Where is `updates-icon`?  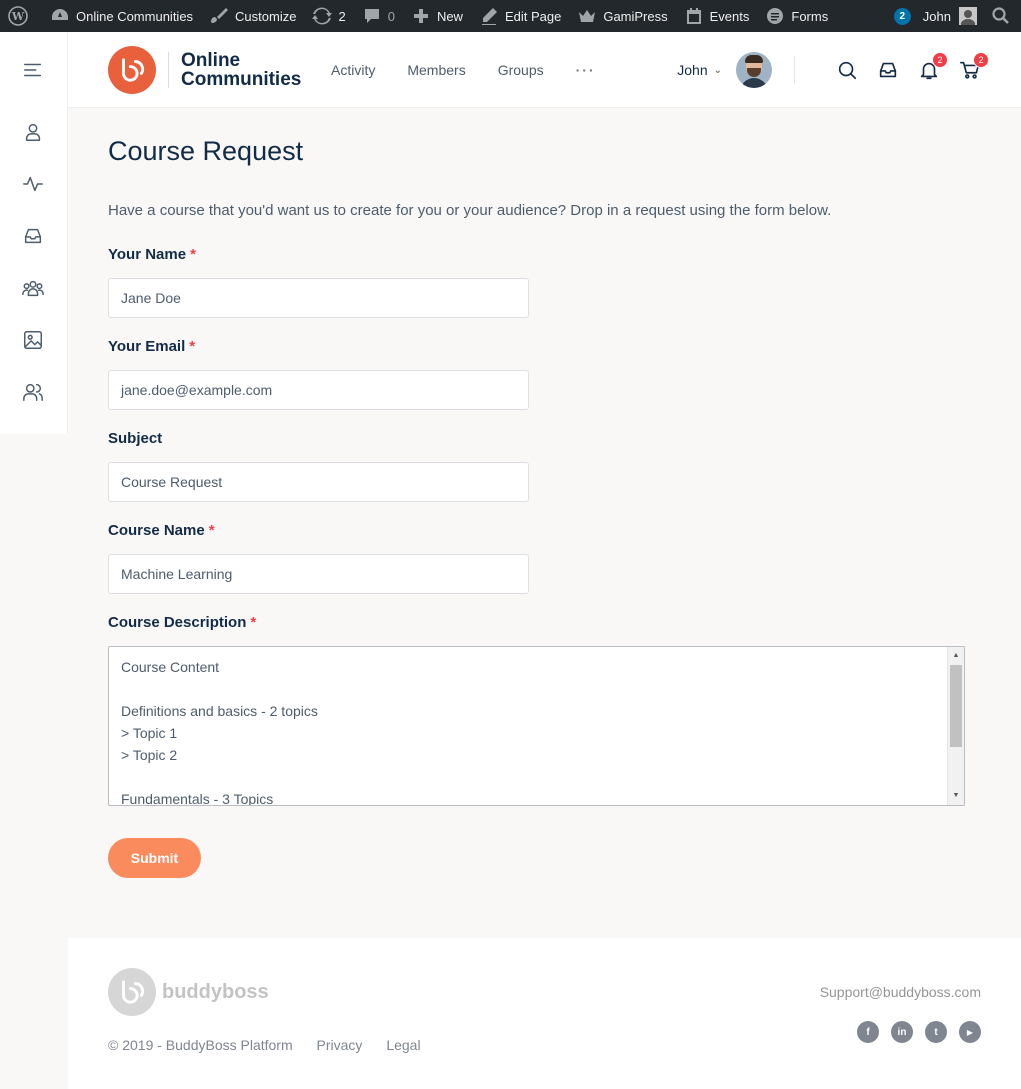
updates-icon is located at coordinates (322, 16).